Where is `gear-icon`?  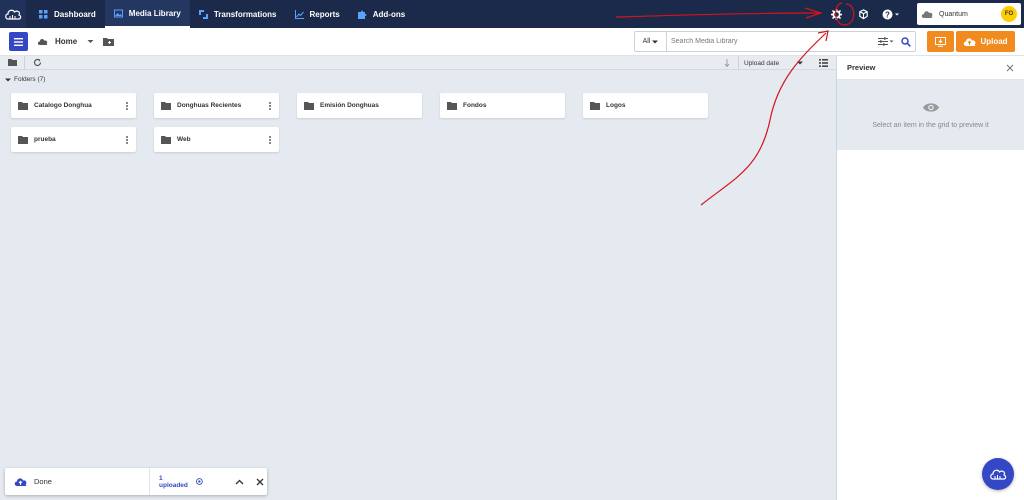
gear-icon is located at coordinates (836, 14).